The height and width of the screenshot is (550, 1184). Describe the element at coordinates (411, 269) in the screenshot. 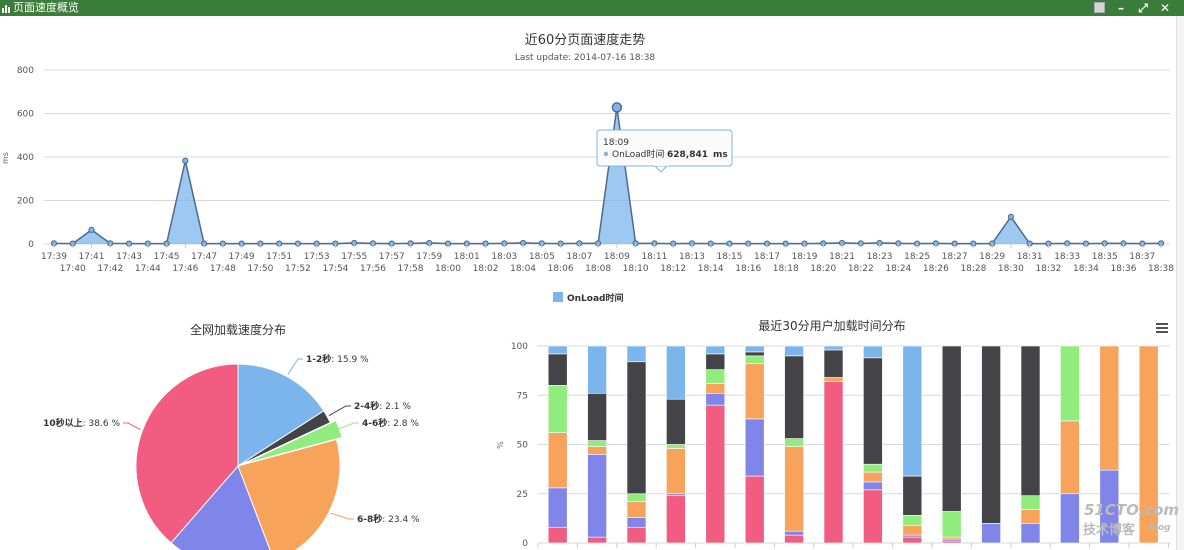

I see `x-tick-label: 17:58` at that location.